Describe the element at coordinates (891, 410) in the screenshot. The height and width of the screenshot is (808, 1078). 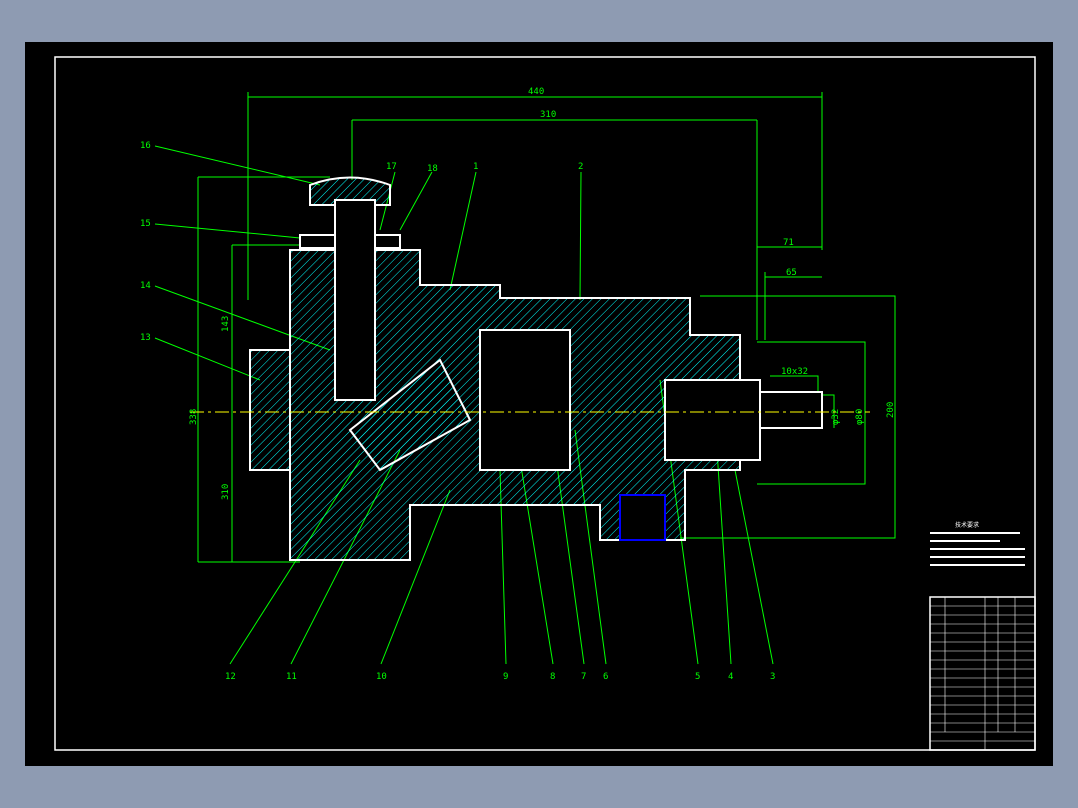
I see `dim-200: 200` at that location.